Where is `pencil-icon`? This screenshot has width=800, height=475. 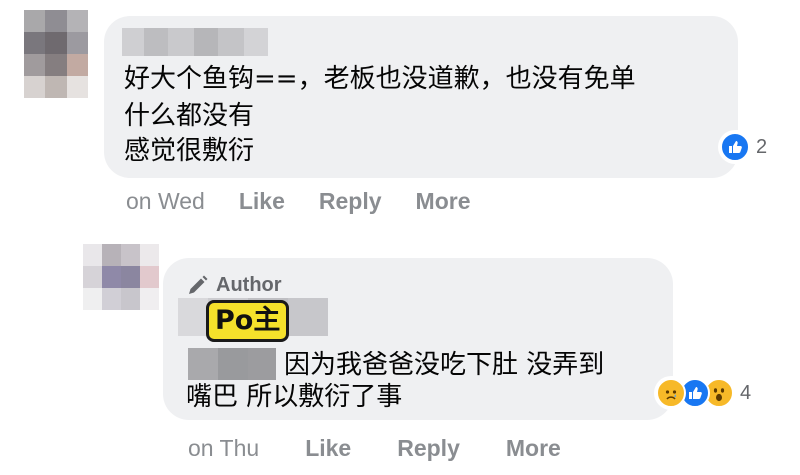
pencil-icon is located at coordinates (198, 284).